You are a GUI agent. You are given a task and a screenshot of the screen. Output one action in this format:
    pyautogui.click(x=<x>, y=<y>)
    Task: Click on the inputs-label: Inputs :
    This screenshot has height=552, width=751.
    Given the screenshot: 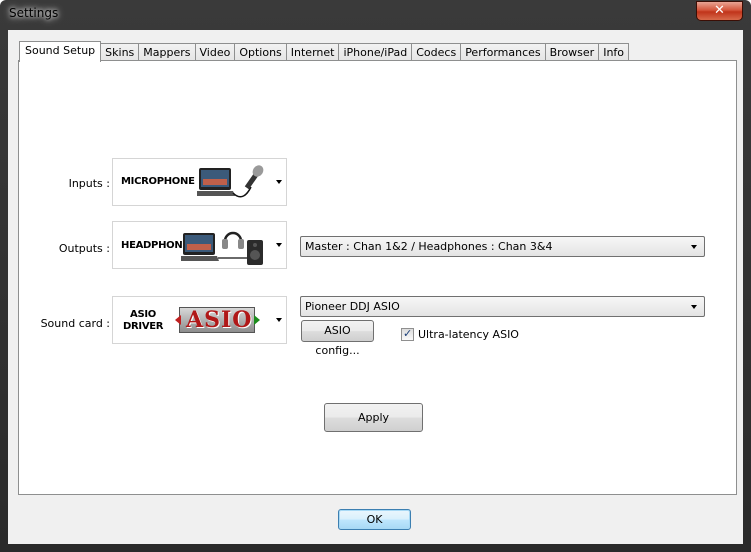 What is the action you would take?
    pyautogui.click(x=89, y=183)
    